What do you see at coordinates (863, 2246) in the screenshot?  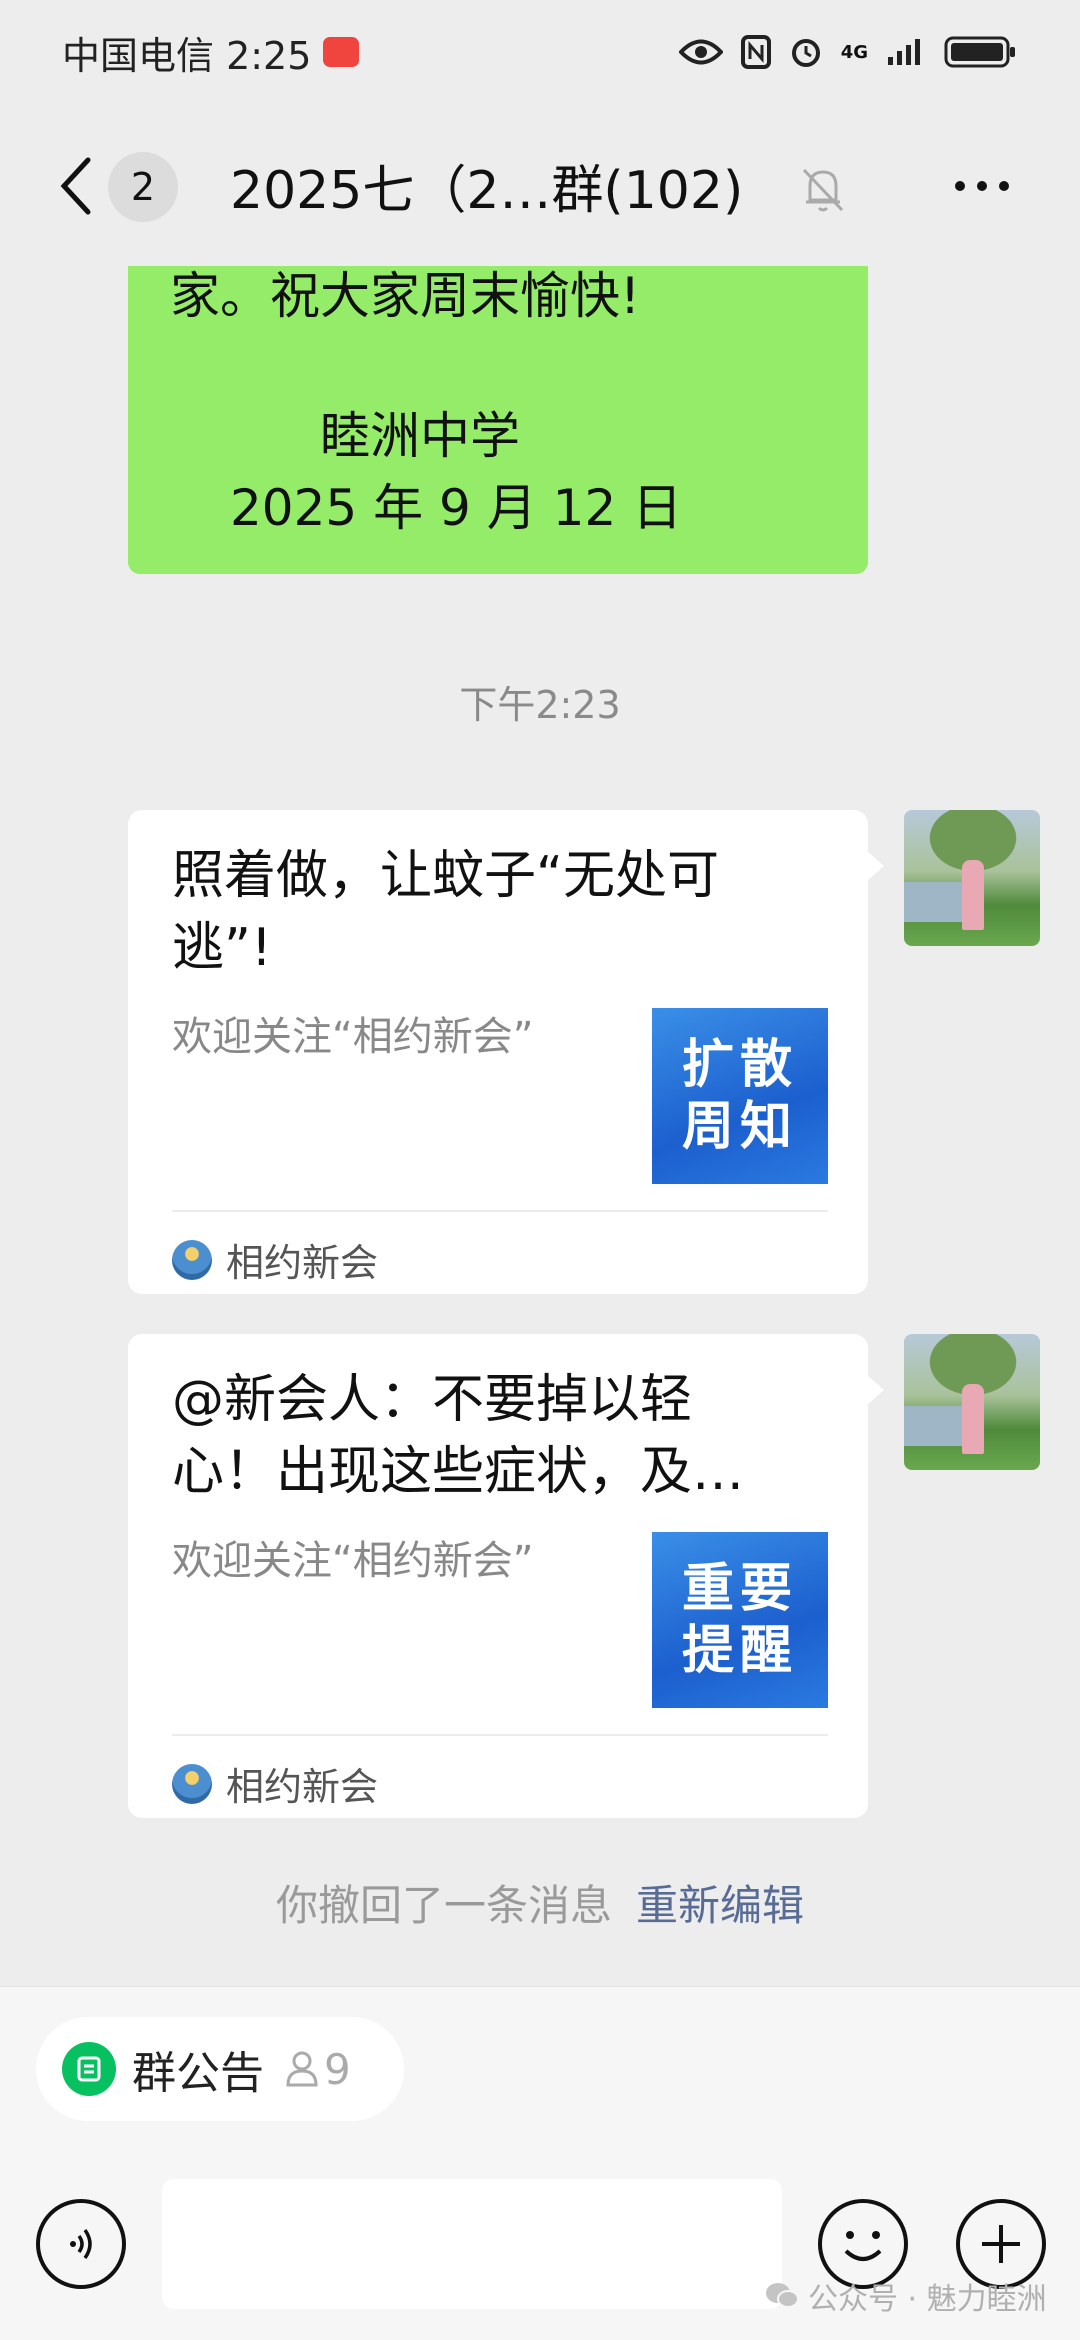 I see `smiley-icon` at bounding box center [863, 2246].